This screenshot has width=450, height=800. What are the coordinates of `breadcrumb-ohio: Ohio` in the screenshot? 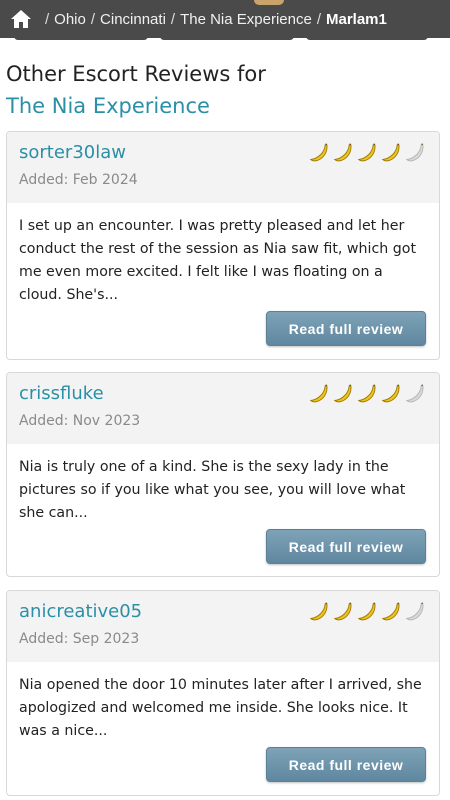 It's located at (70, 19).